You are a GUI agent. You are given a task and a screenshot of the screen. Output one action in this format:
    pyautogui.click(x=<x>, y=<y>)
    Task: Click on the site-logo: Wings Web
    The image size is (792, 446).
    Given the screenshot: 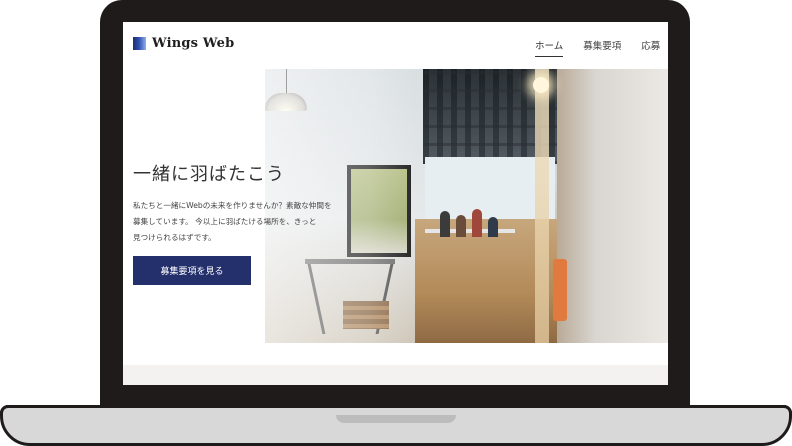 What is the action you would take?
    pyautogui.click(x=183, y=43)
    